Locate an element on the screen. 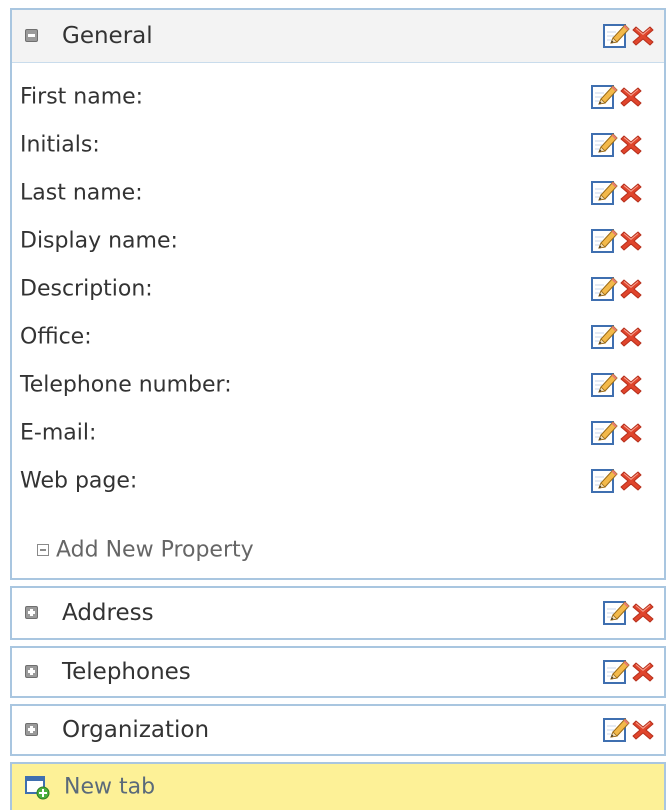 This screenshot has width=666, height=810. new-tab-icon is located at coordinates (37, 787).